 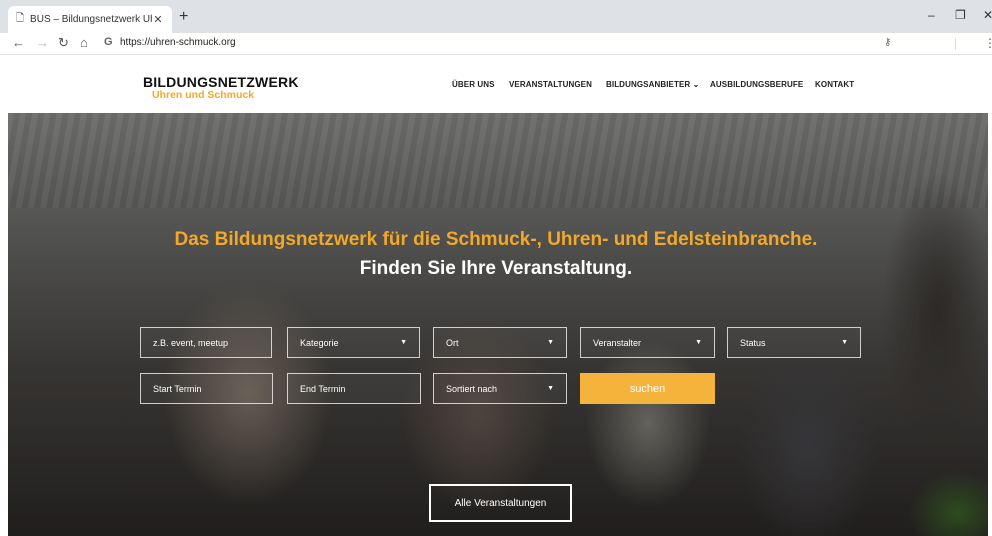 What do you see at coordinates (353, 342) in the screenshot?
I see `category-select: Kategorie ▼` at bounding box center [353, 342].